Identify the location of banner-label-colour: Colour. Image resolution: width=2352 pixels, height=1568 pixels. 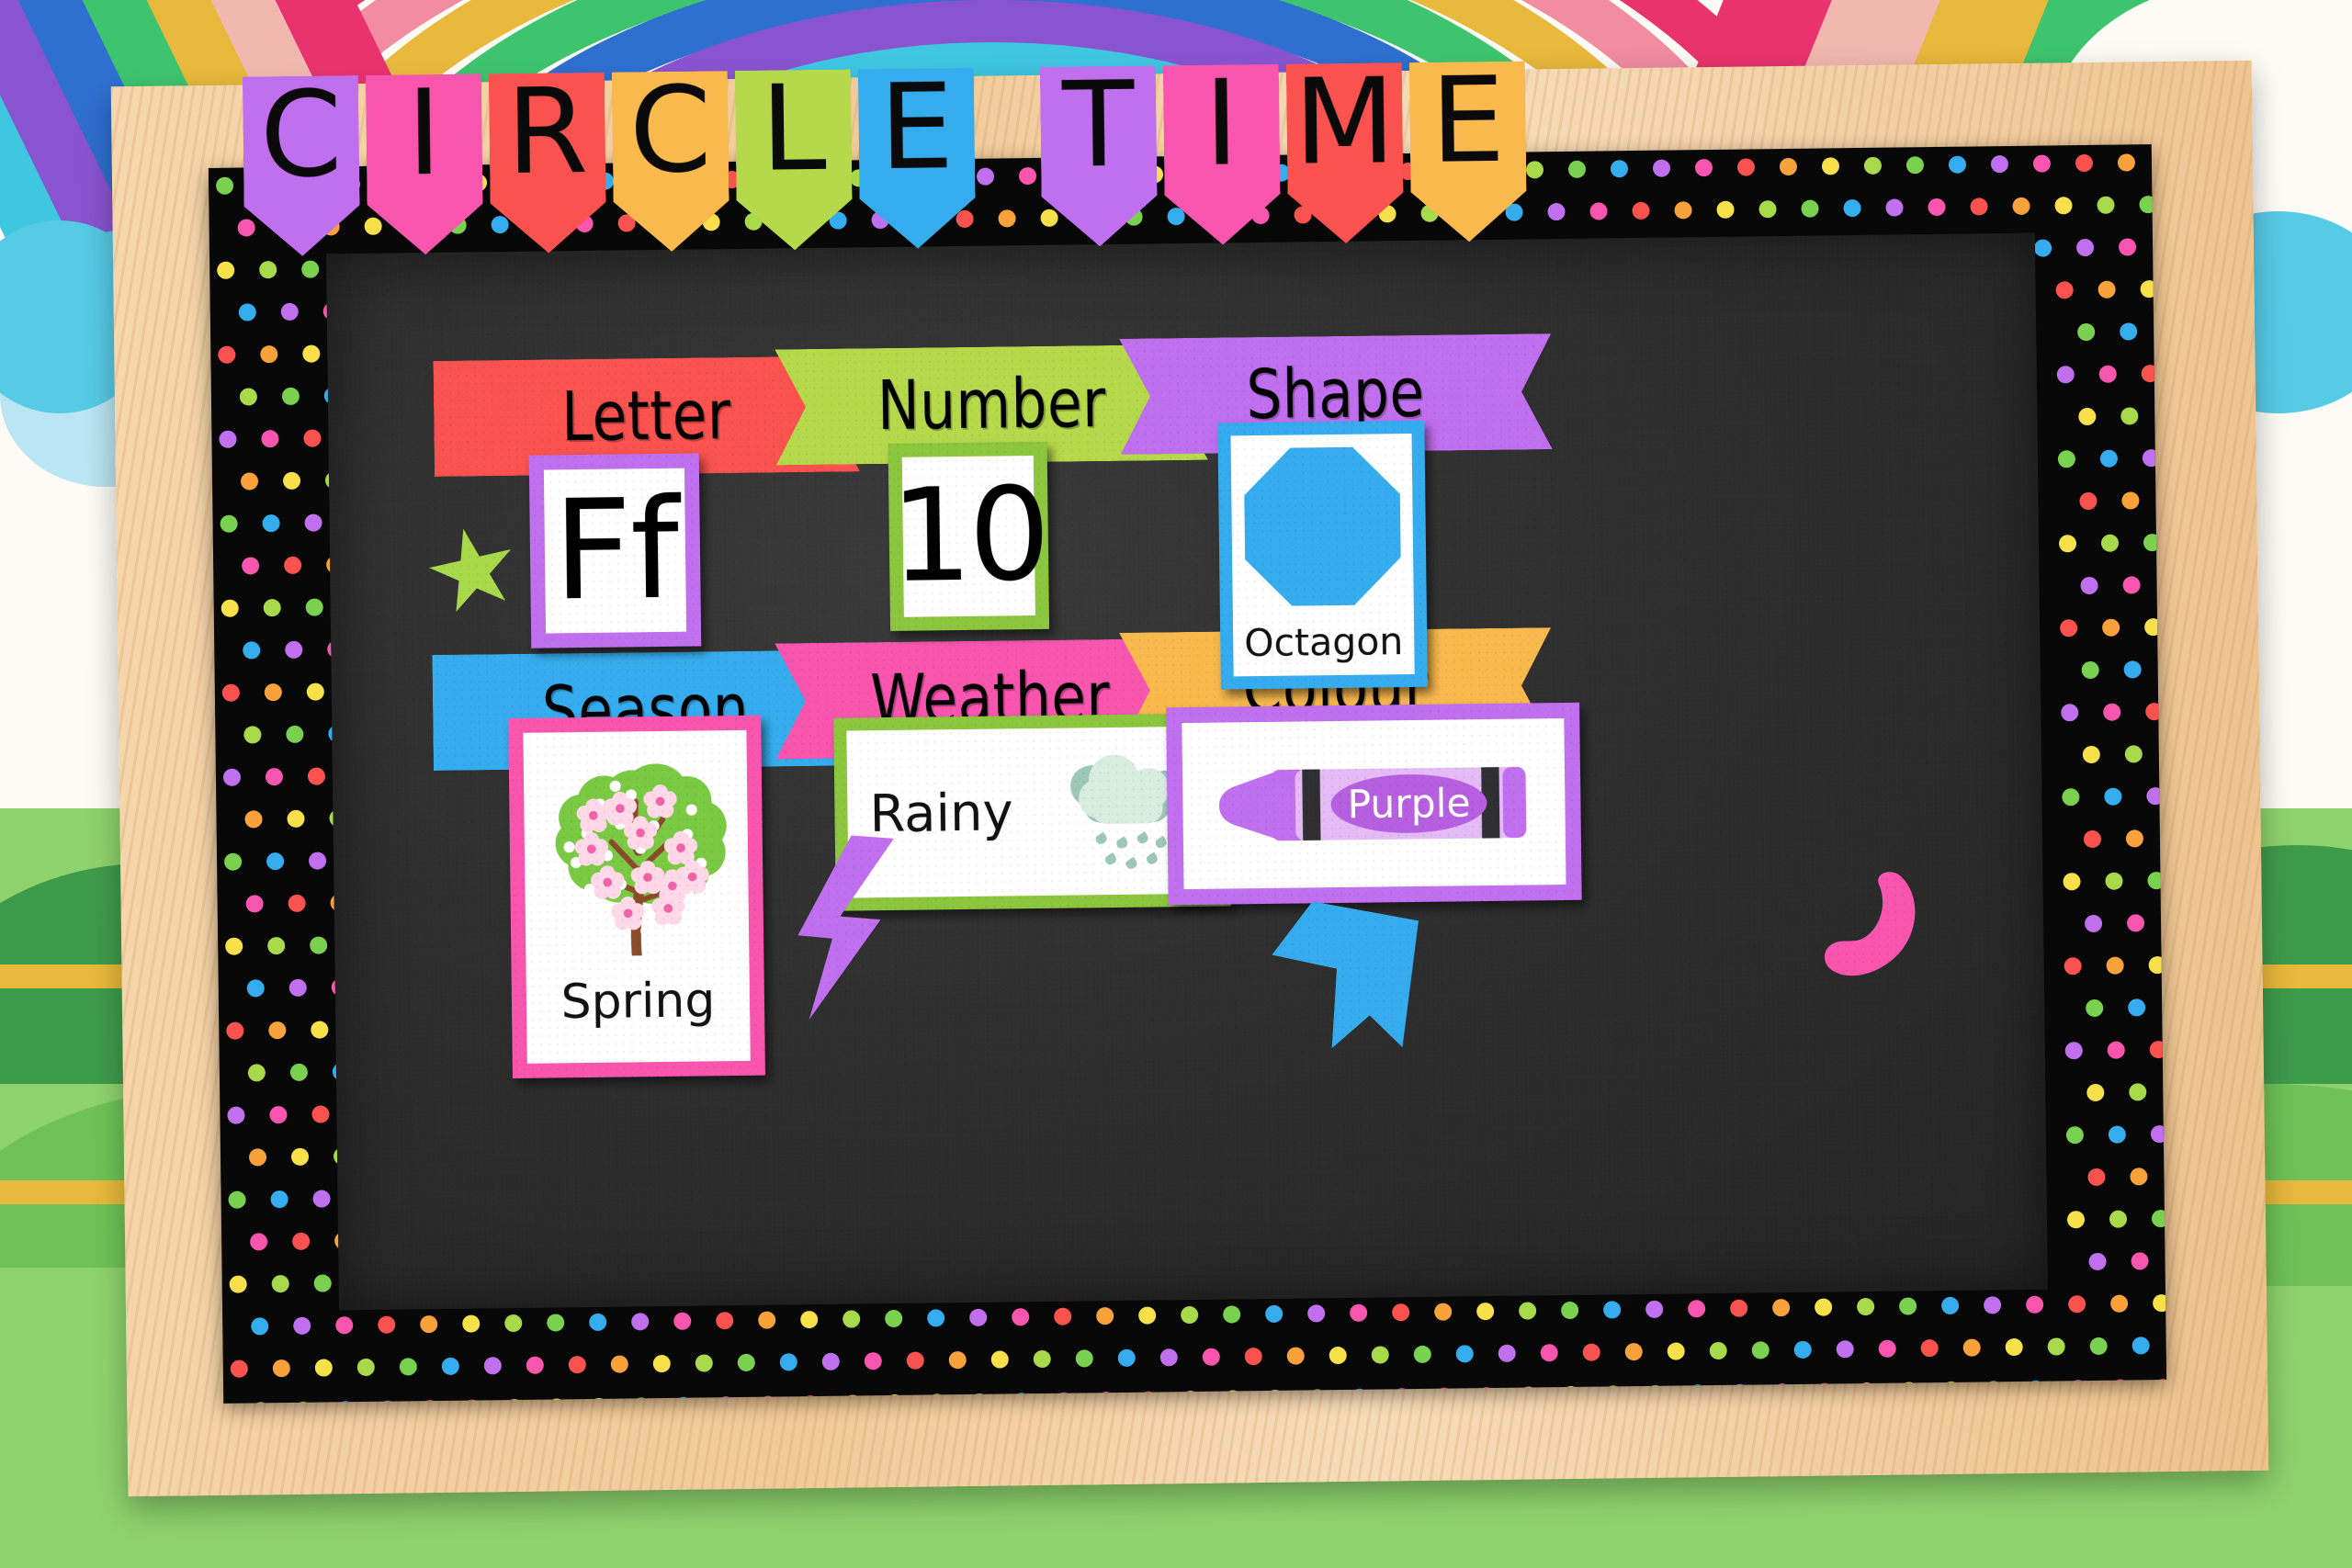
(1336, 688).